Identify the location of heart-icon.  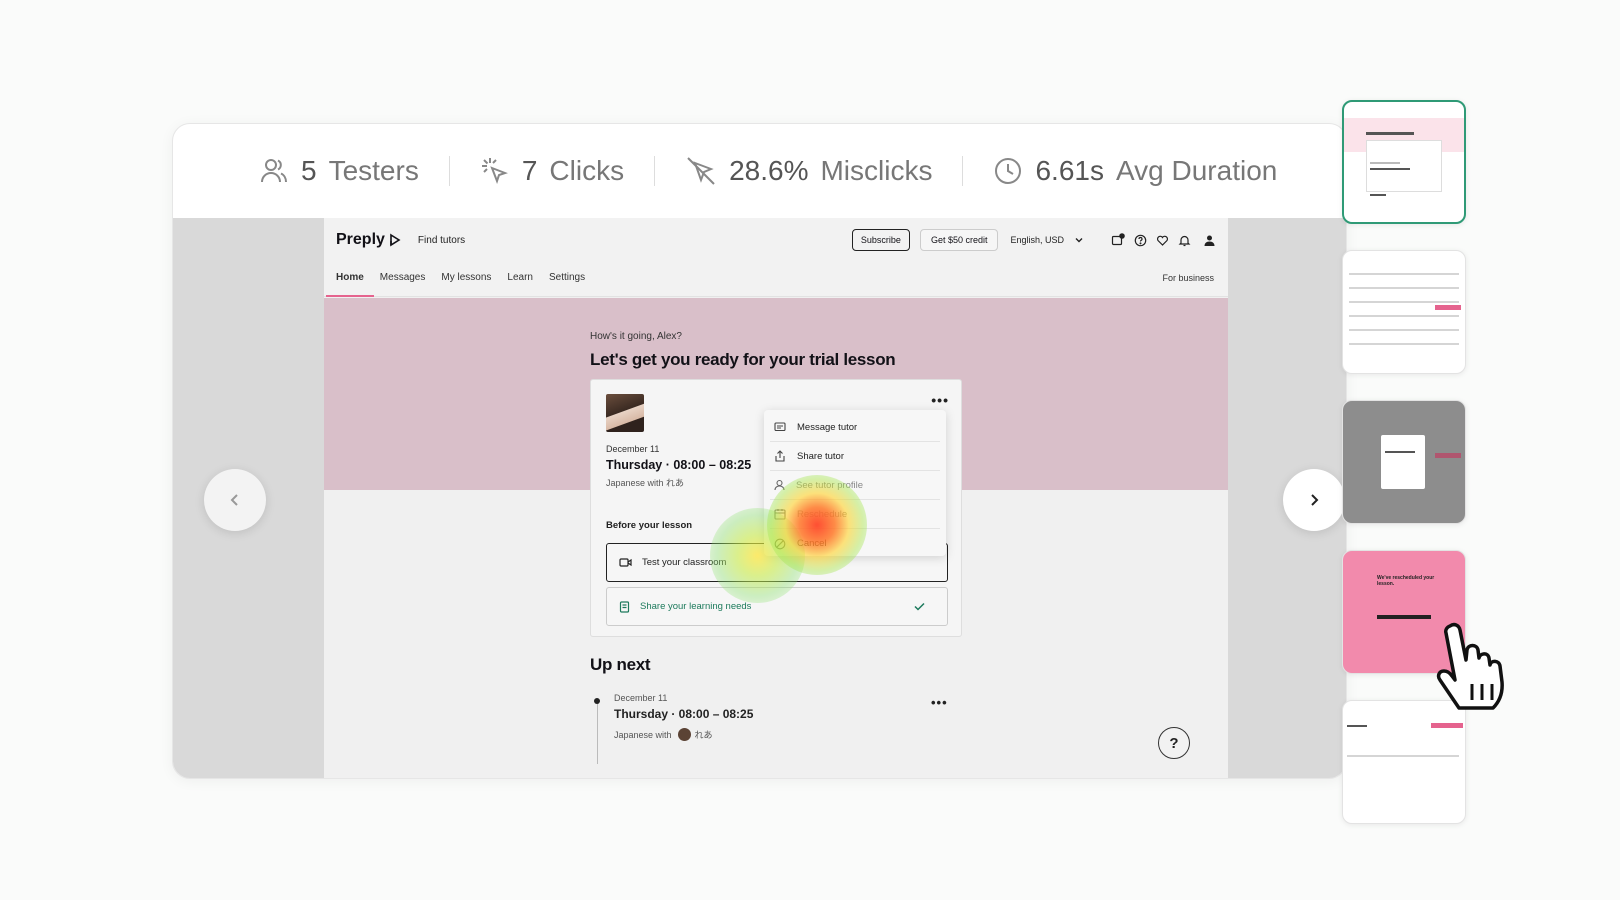
(1162, 240).